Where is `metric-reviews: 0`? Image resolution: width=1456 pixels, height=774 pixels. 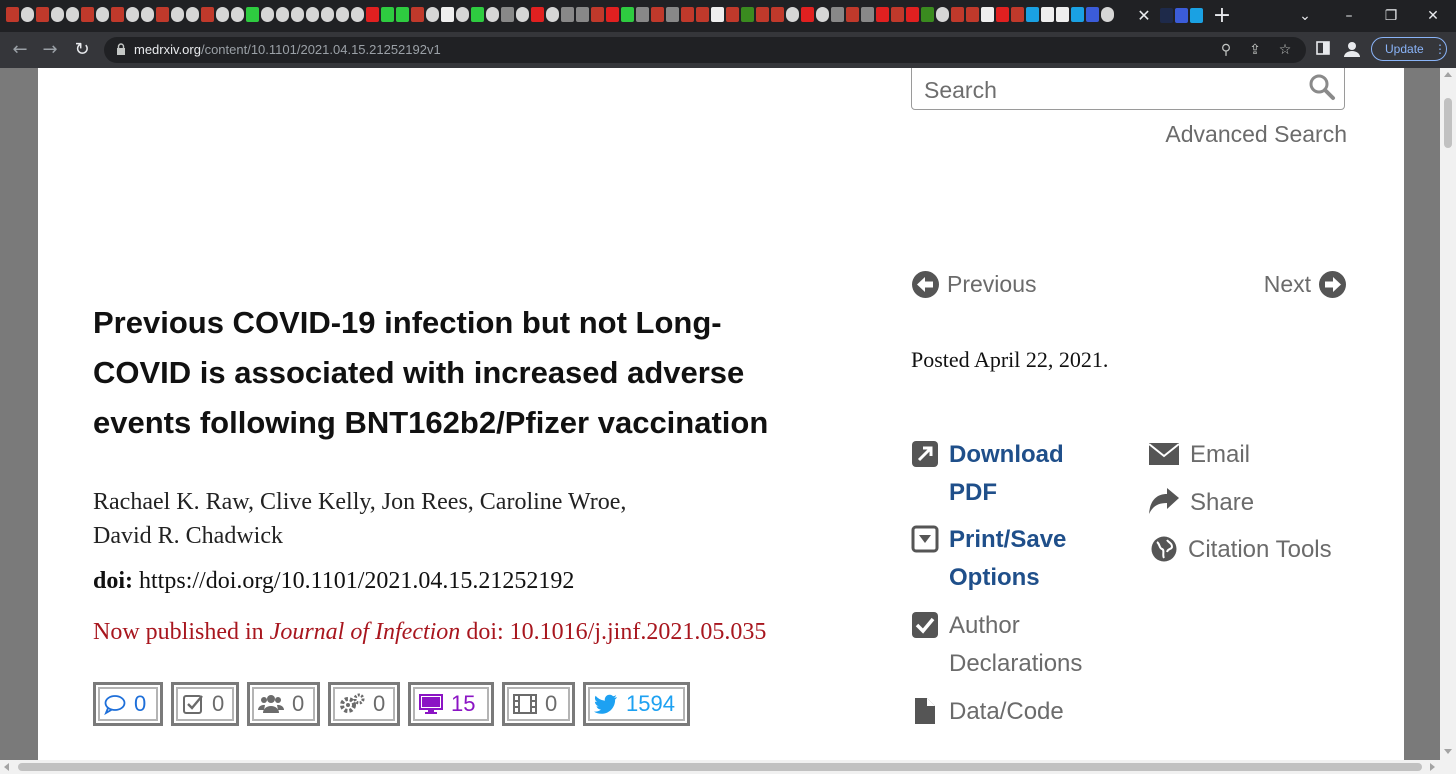
metric-reviews: 0 is located at coordinates (205, 704).